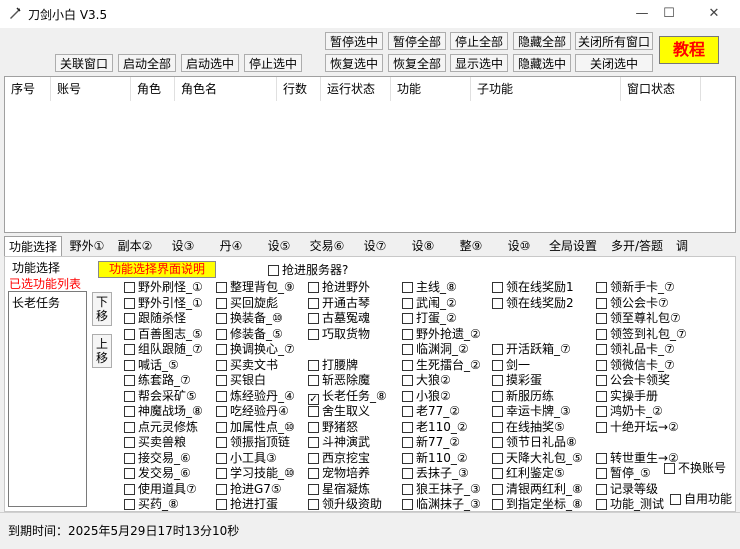 This screenshot has height=549, width=740. What do you see at coordinates (28, 89) in the screenshot?
I see `column-header: 序号` at bounding box center [28, 89].